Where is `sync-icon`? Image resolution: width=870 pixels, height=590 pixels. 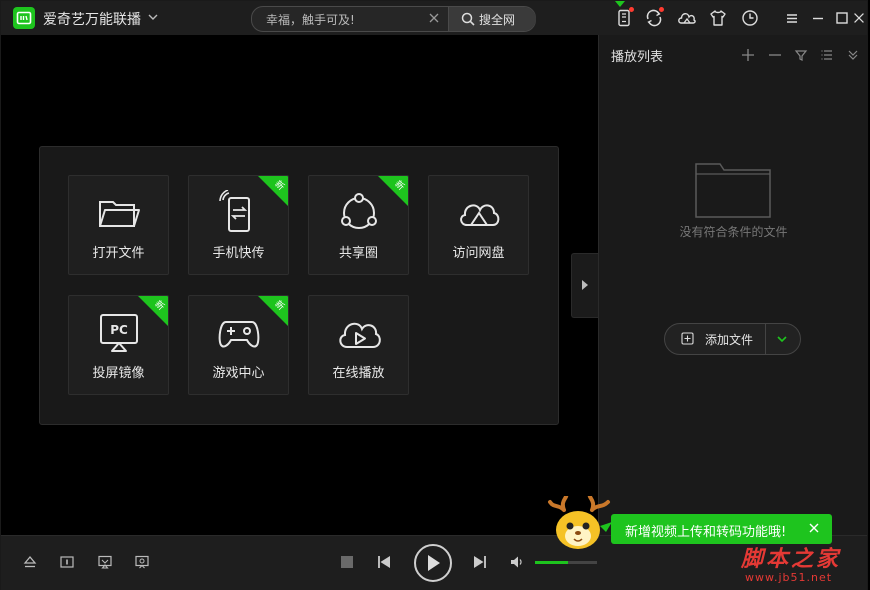
sync-icon is located at coordinates (654, 17).